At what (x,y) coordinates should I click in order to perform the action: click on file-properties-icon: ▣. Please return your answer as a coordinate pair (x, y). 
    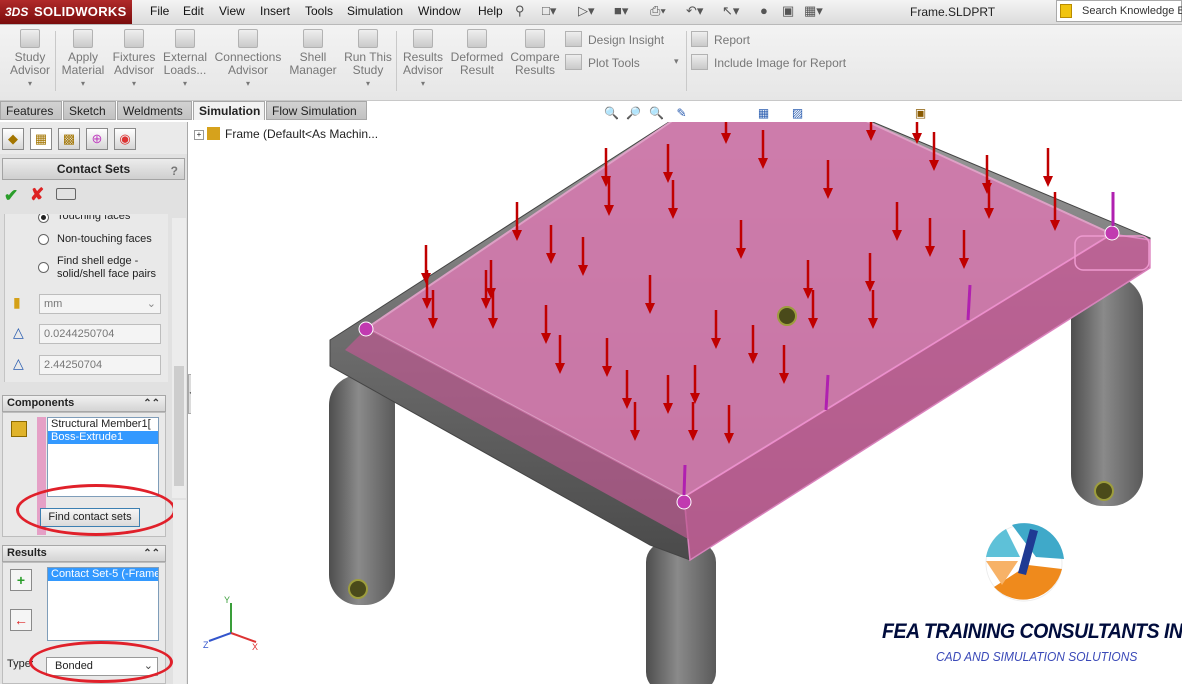
    Looking at the image, I should click on (788, 11).